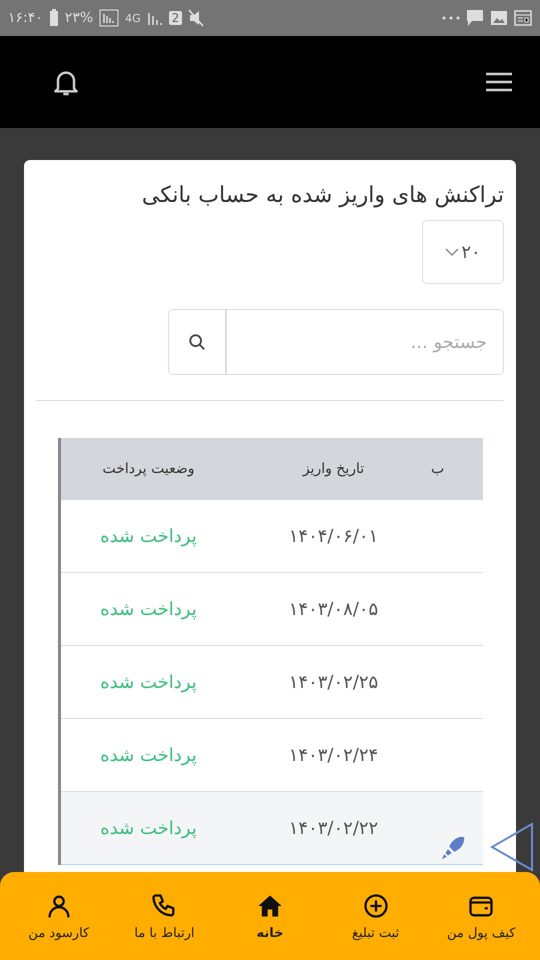 The width and height of the screenshot is (540, 960). I want to click on battery-percent: ۲۳%, so click(79, 18).